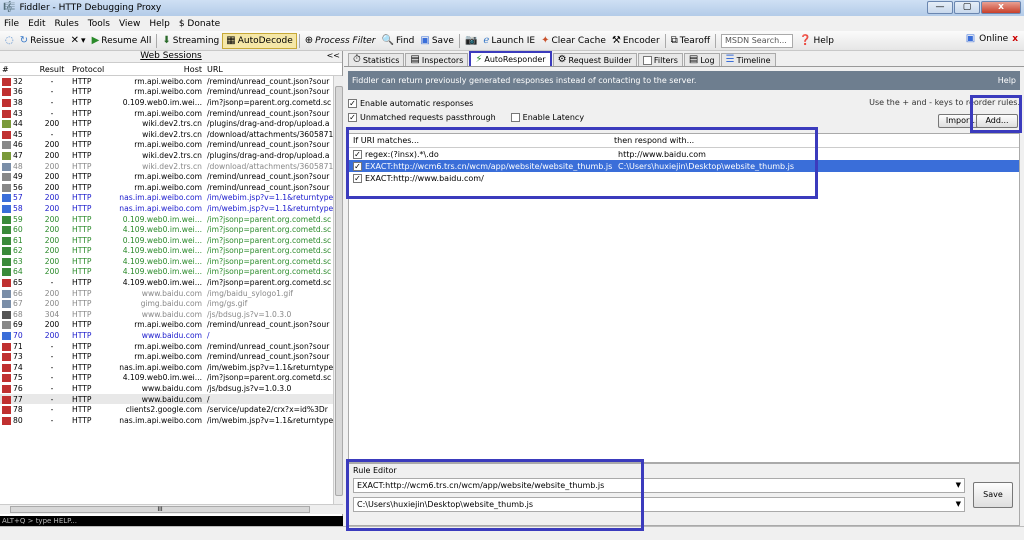  I want to click on menu-edit: Edit, so click(36, 24).